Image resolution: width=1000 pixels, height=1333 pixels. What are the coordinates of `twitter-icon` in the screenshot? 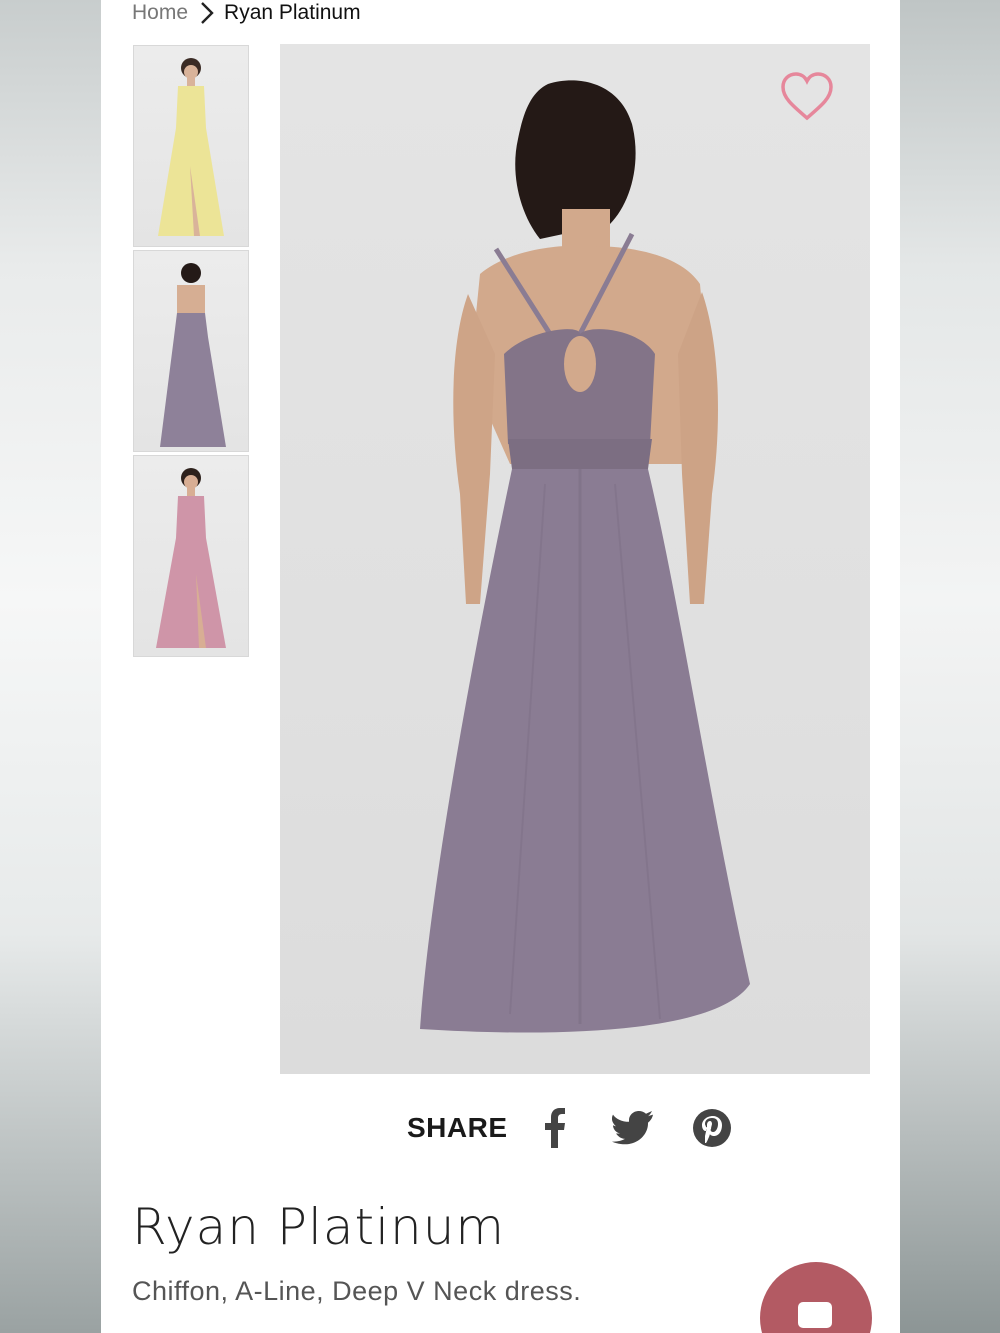 It's located at (633, 1128).